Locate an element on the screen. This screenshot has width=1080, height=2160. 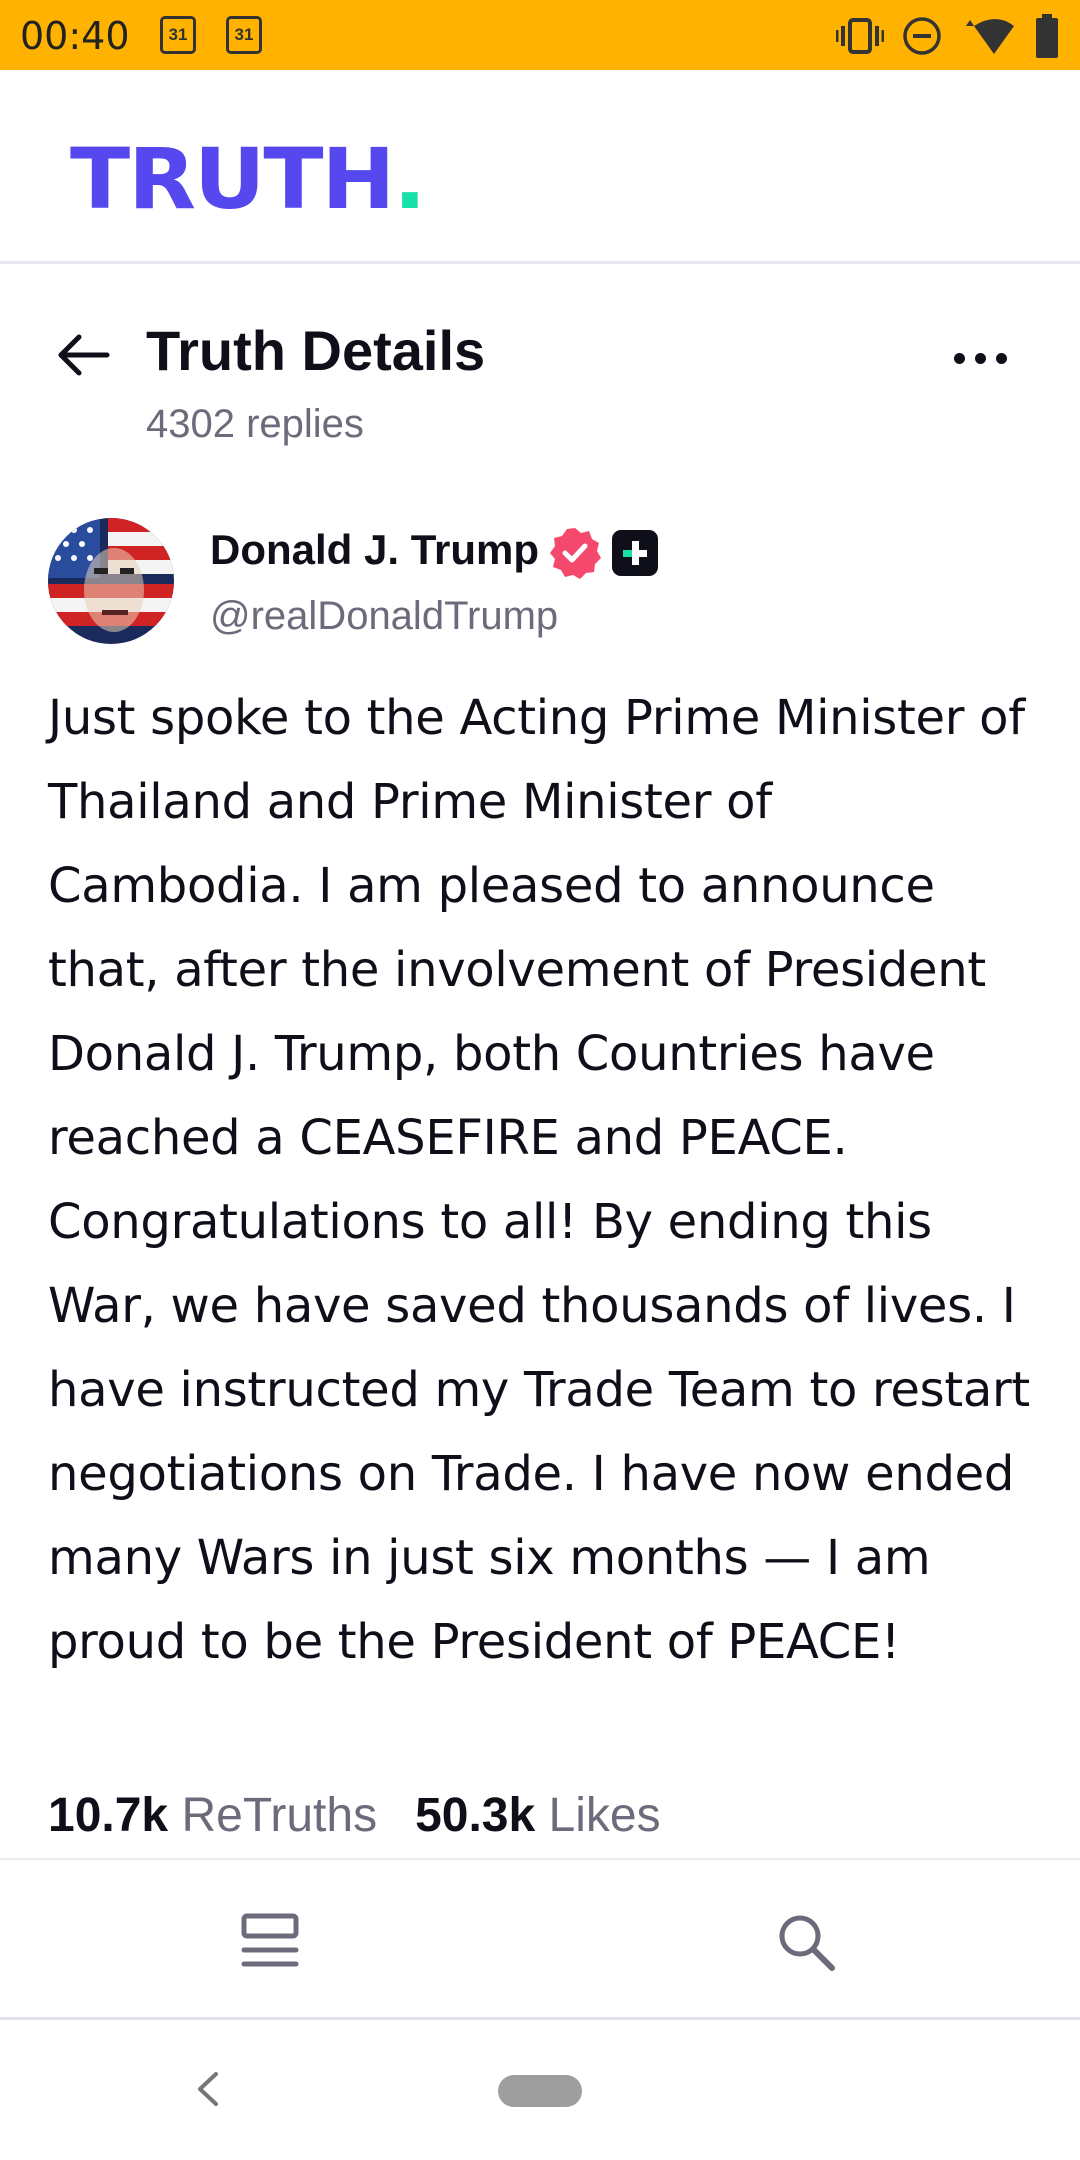
bottom-tab-bar is located at coordinates (540, 1939).